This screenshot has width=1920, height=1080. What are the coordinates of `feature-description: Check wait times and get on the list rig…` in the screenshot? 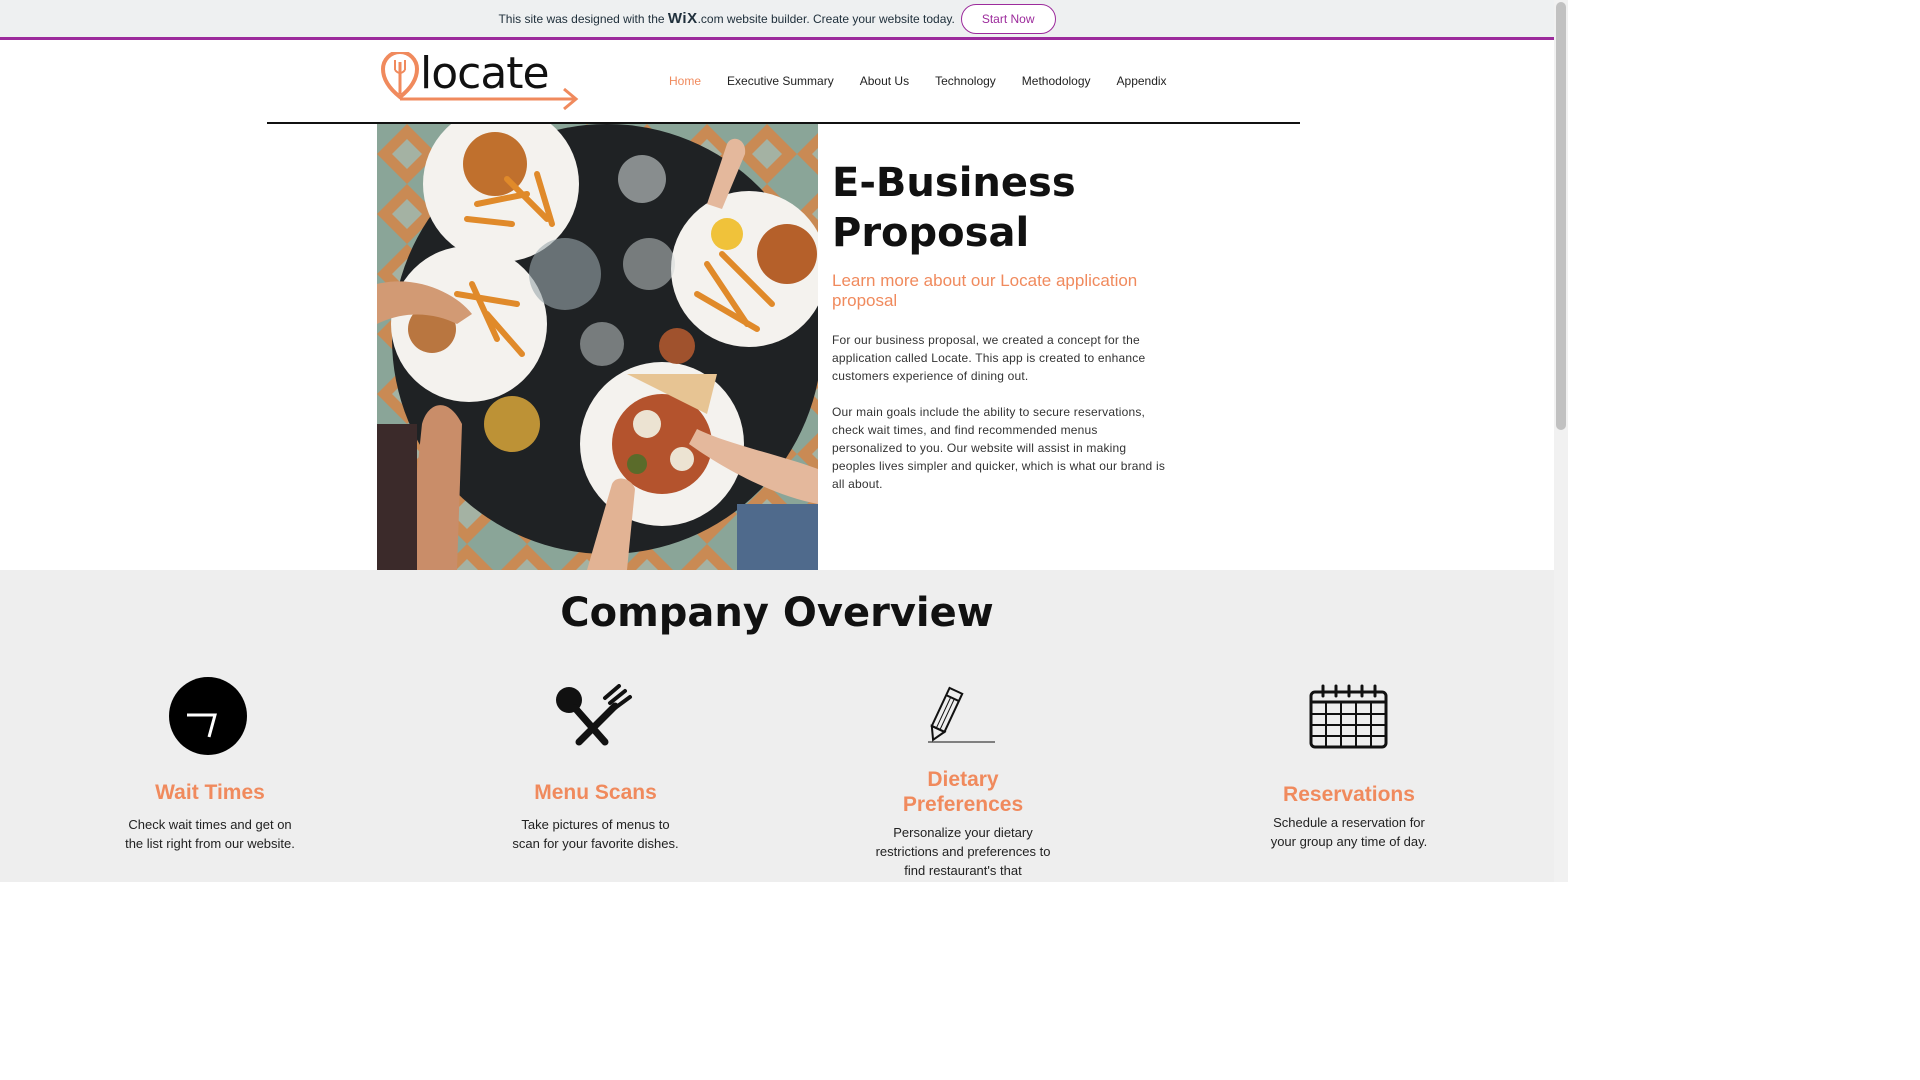 It's located at (210, 834).